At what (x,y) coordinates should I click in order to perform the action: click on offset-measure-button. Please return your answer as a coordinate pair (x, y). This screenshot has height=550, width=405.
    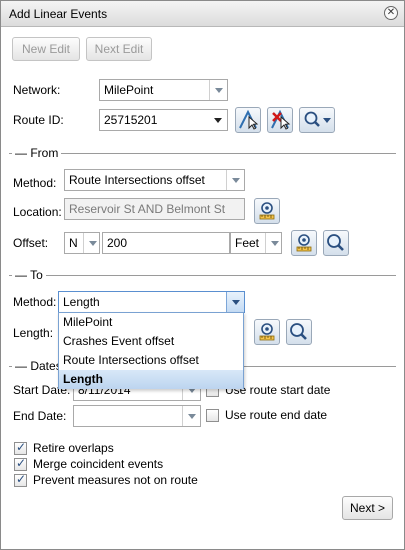
    Looking at the image, I should click on (304, 243).